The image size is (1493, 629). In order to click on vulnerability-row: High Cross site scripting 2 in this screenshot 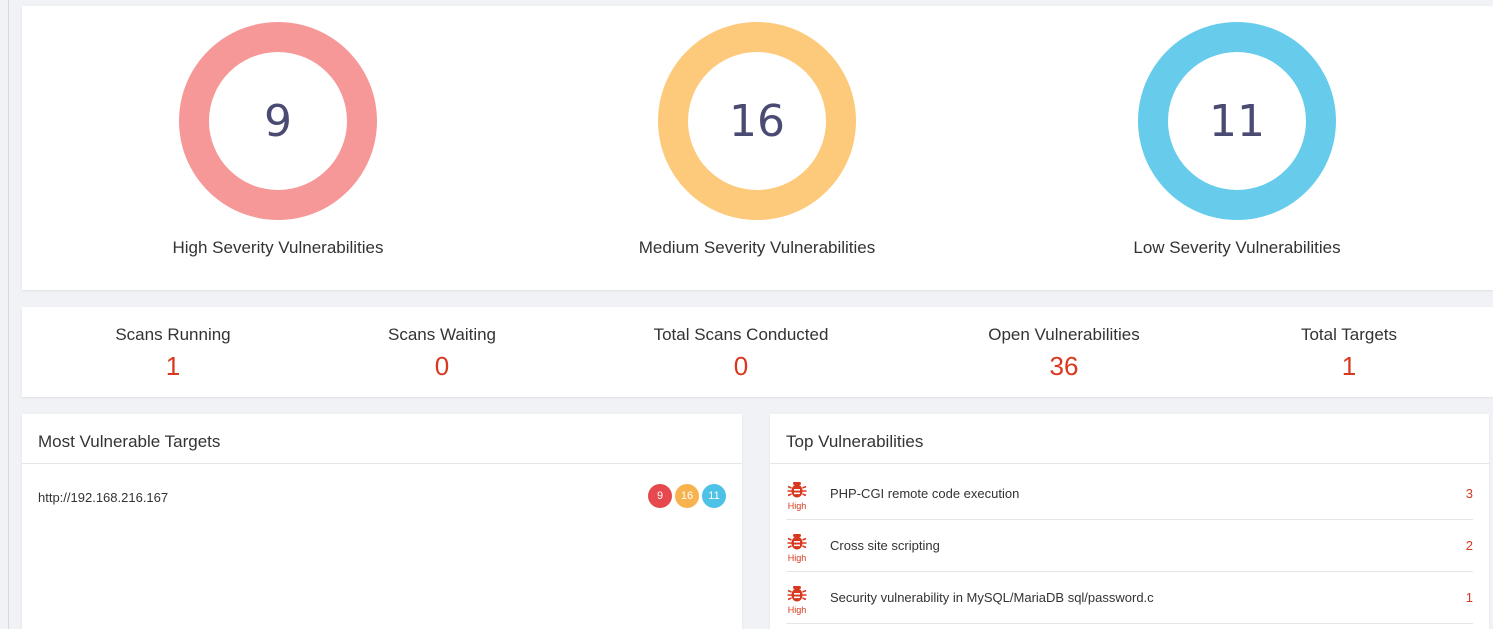, I will do `click(1129, 546)`.